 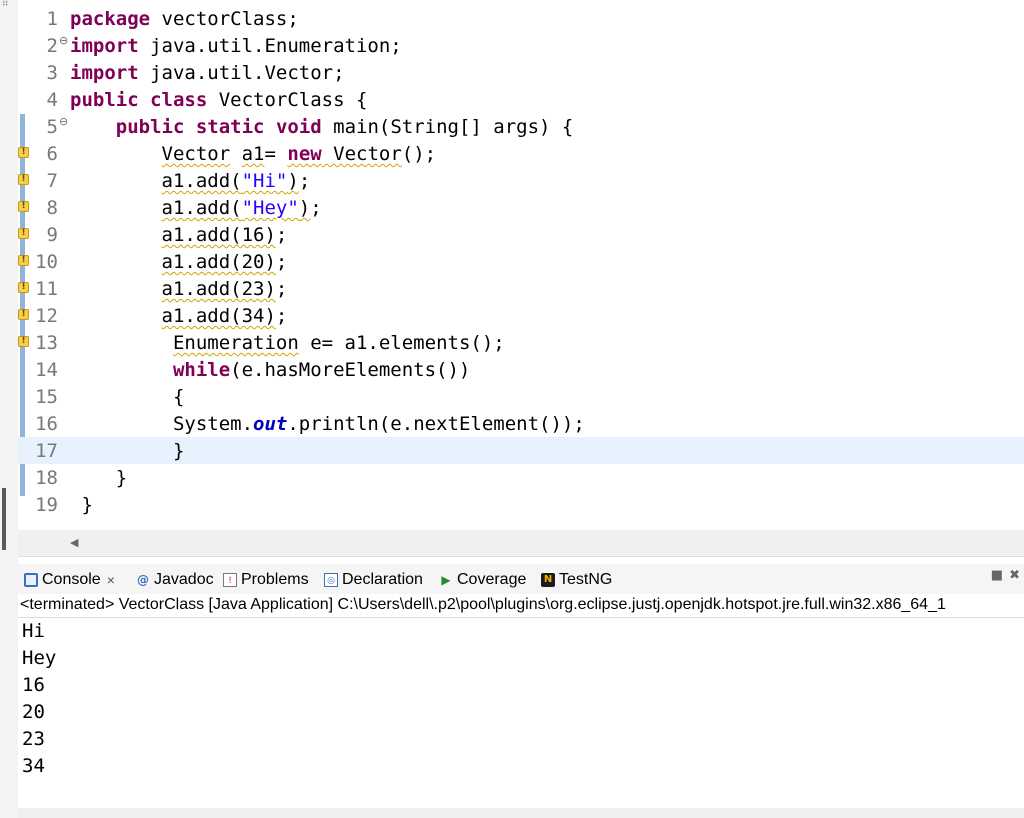 What do you see at coordinates (521, 342) in the screenshot?
I see `code-line: ! 13 Enumeration e= a1.elements();` at bounding box center [521, 342].